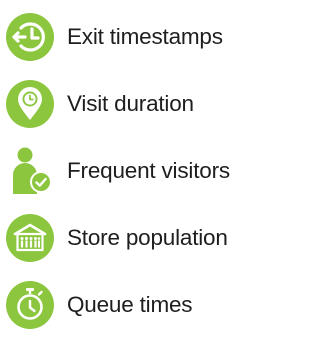 This screenshot has height=347, width=320. I want to click on feature-label: Exit timestamps, so click(145, 36).